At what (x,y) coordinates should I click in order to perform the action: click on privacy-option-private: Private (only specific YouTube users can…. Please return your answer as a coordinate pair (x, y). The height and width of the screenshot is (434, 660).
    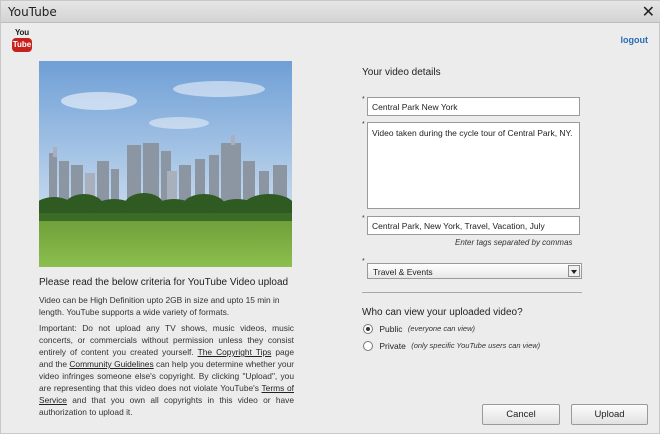
    Looking at the image, I should click on (451, 345).